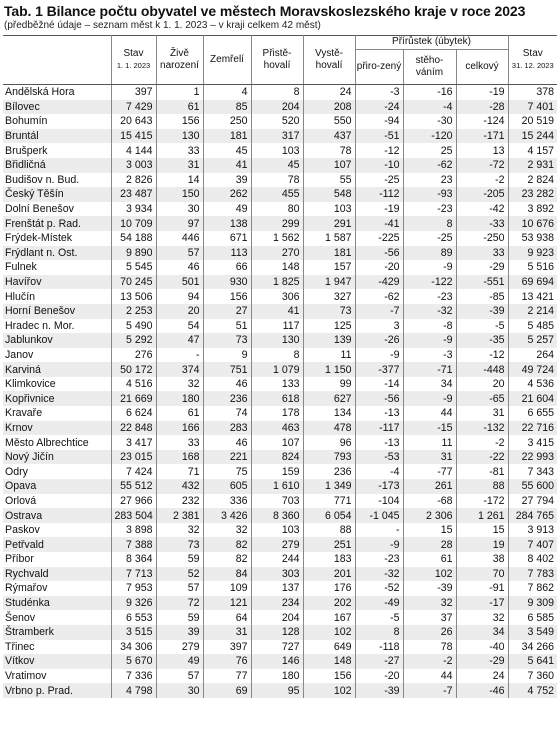  Describe the element at coordinates (57, 326) in the screenshot. I see `cell-city: Hradec n. Mor.` at that location.